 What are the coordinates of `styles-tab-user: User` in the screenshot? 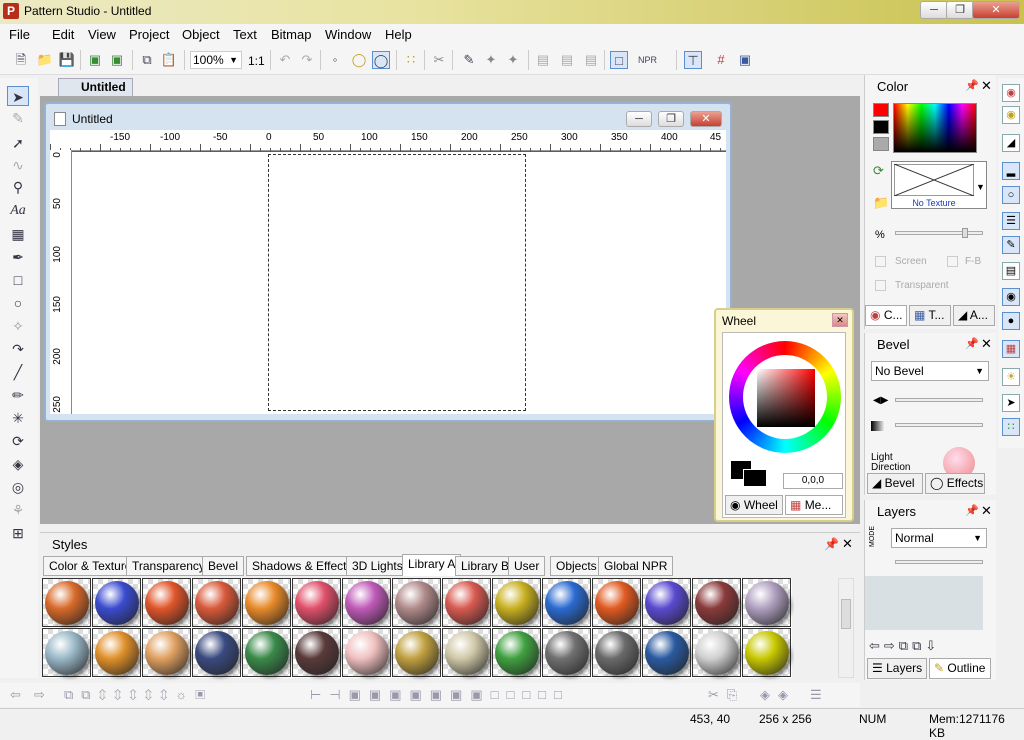 It's located at (527, 566).